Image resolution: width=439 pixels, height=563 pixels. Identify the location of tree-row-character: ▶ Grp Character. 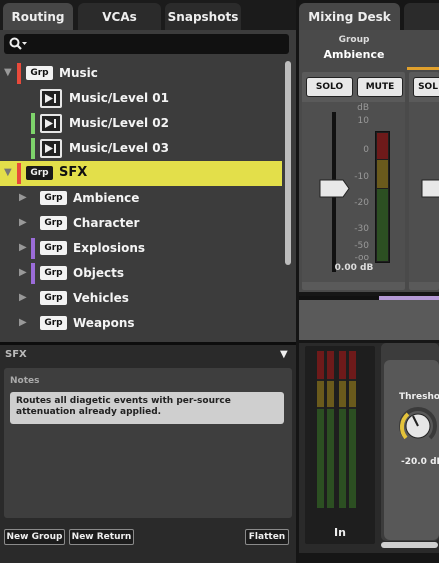
(141, 223).